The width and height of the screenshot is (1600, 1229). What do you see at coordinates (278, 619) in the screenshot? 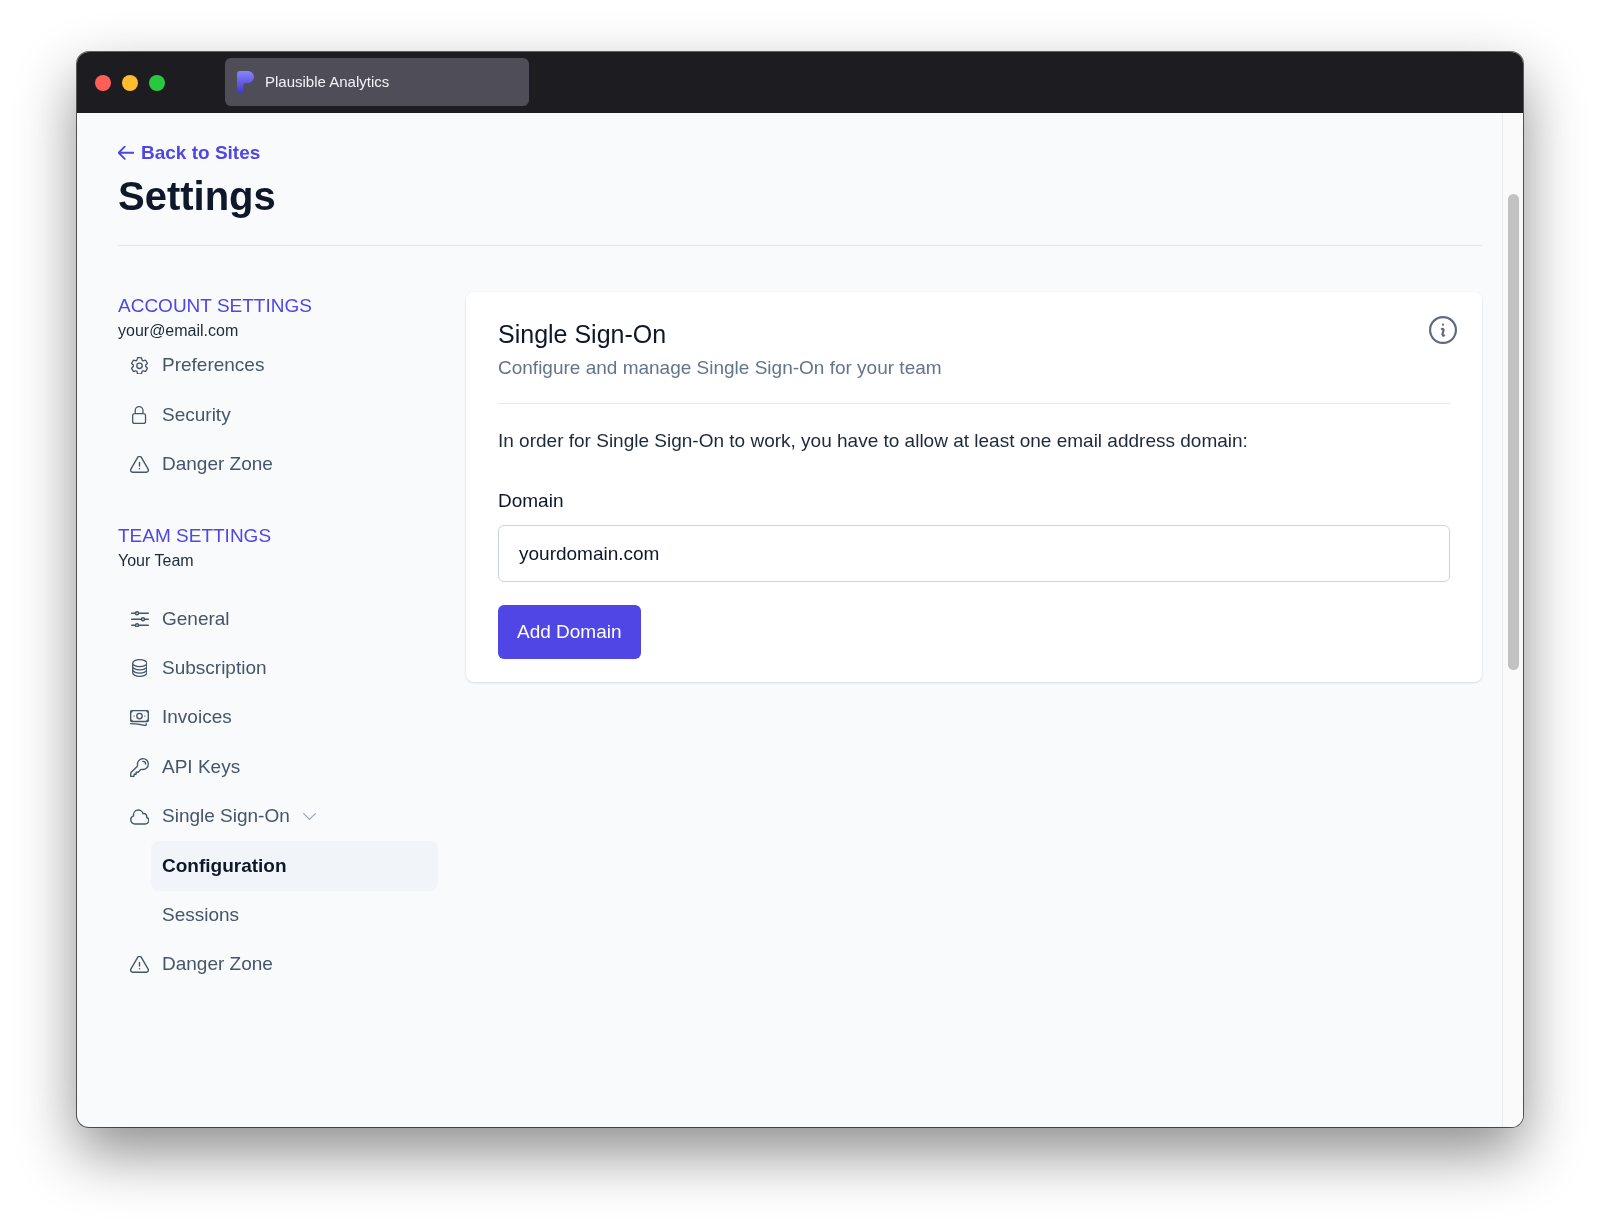
I see `sidebar-item: General` at bounding box center [278, 619].